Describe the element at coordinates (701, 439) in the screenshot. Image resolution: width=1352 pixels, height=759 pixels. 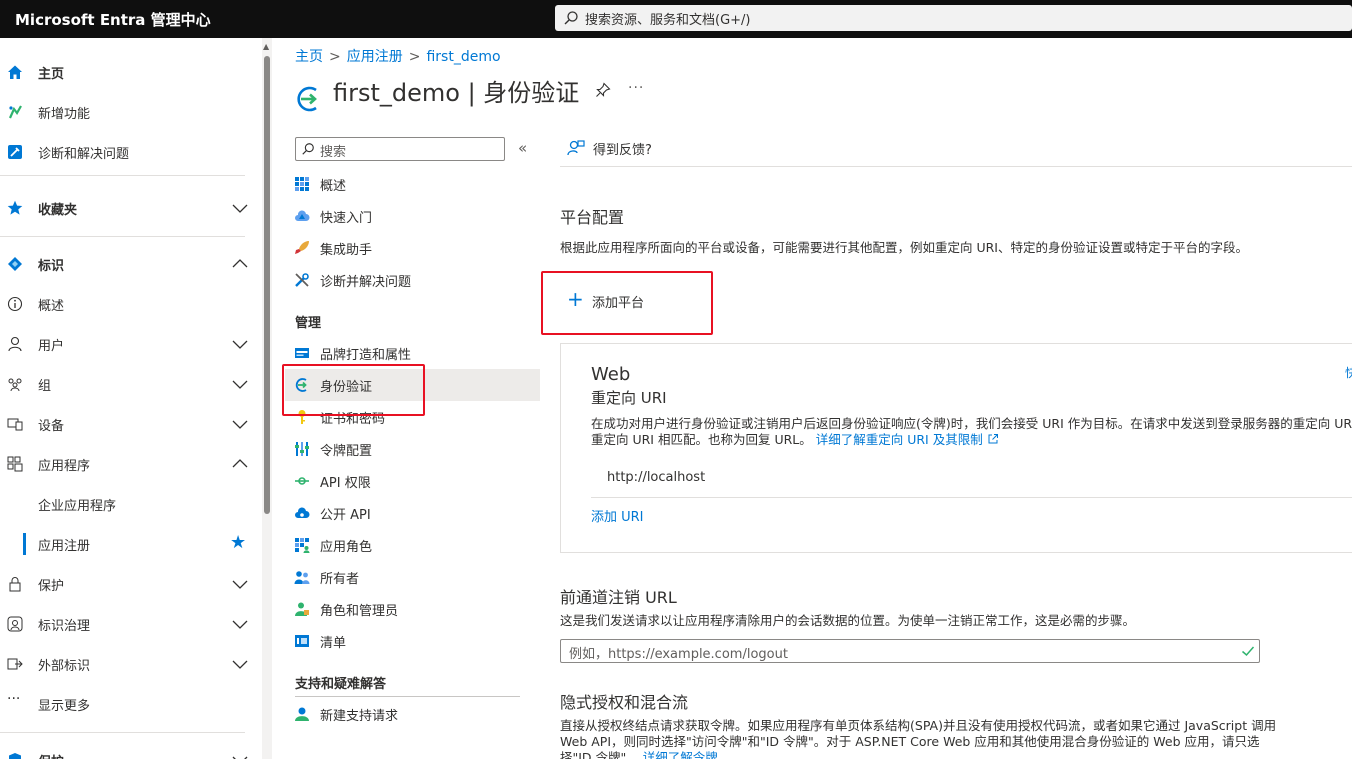
I see `redirect-uri-description-text: 重定向 URI 相匹配。也称为回复 URL。` at that location.